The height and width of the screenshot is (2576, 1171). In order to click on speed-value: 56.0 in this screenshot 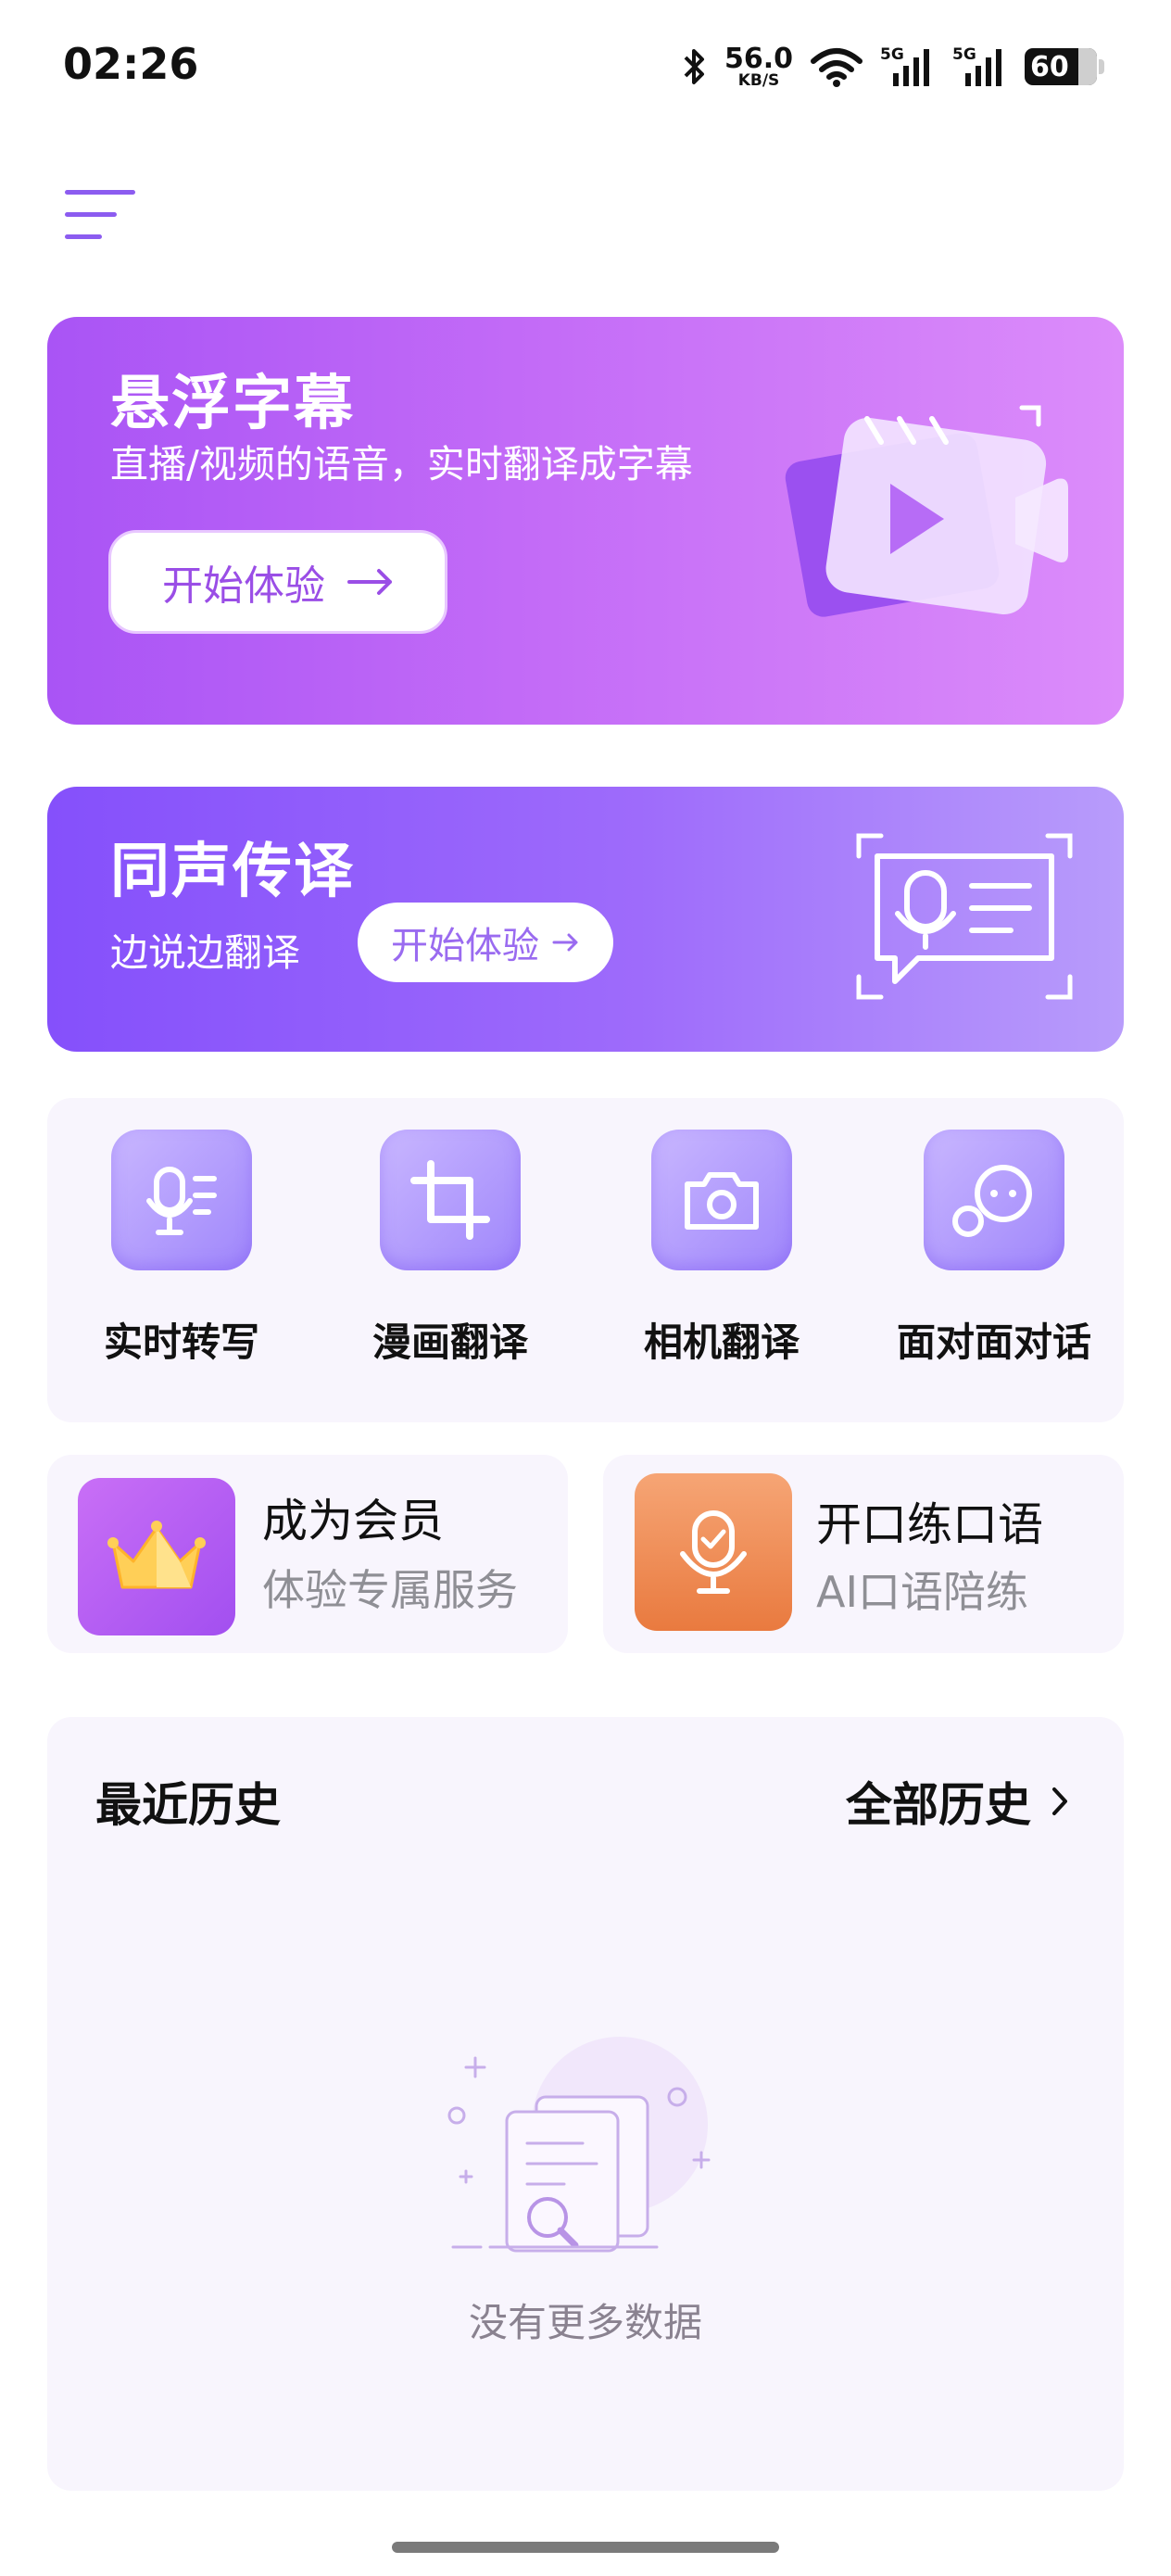, I will do `click(758, 59)`.